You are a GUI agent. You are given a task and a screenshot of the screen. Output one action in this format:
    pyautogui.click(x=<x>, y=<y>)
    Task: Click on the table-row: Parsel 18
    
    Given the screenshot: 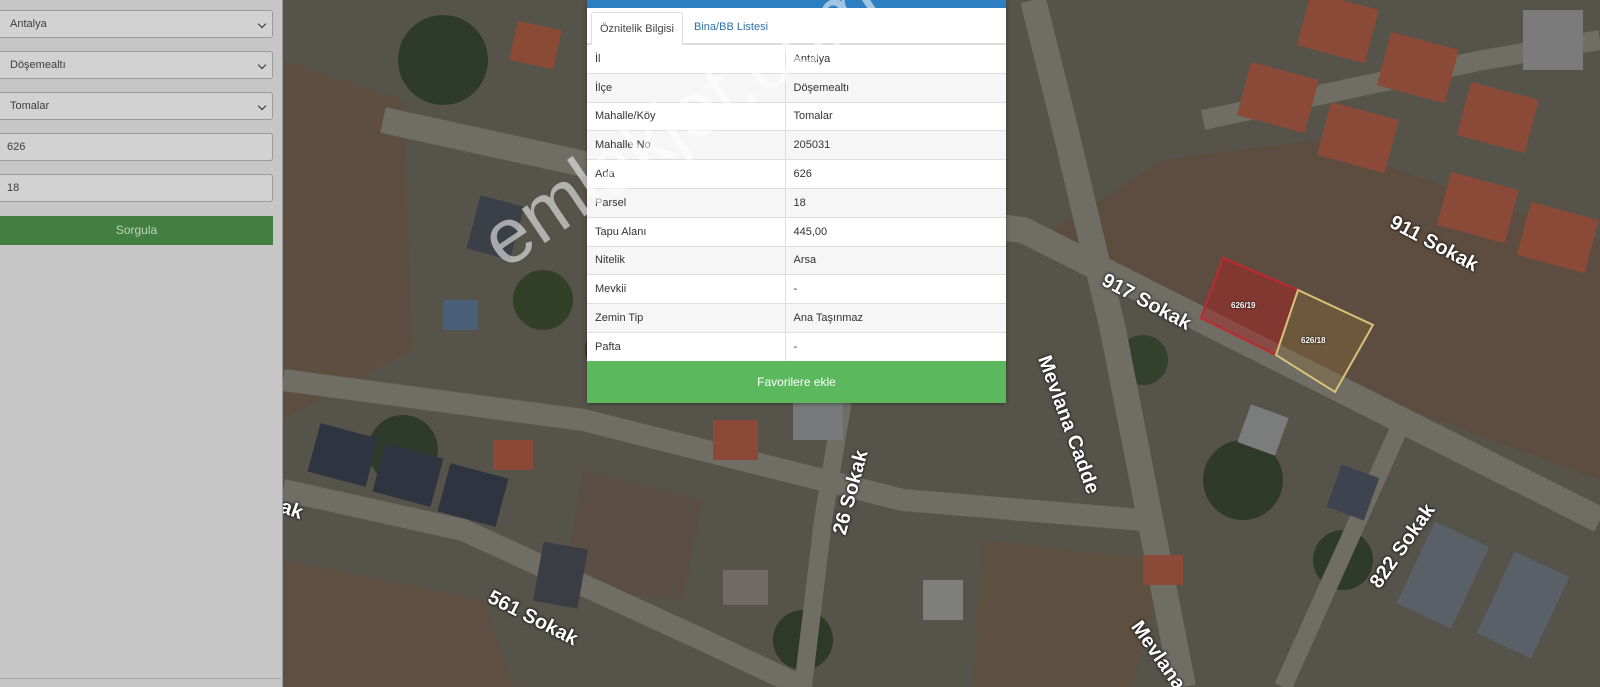 What is the action you would take?
    pyautogui.click(x=796, y=202)
    